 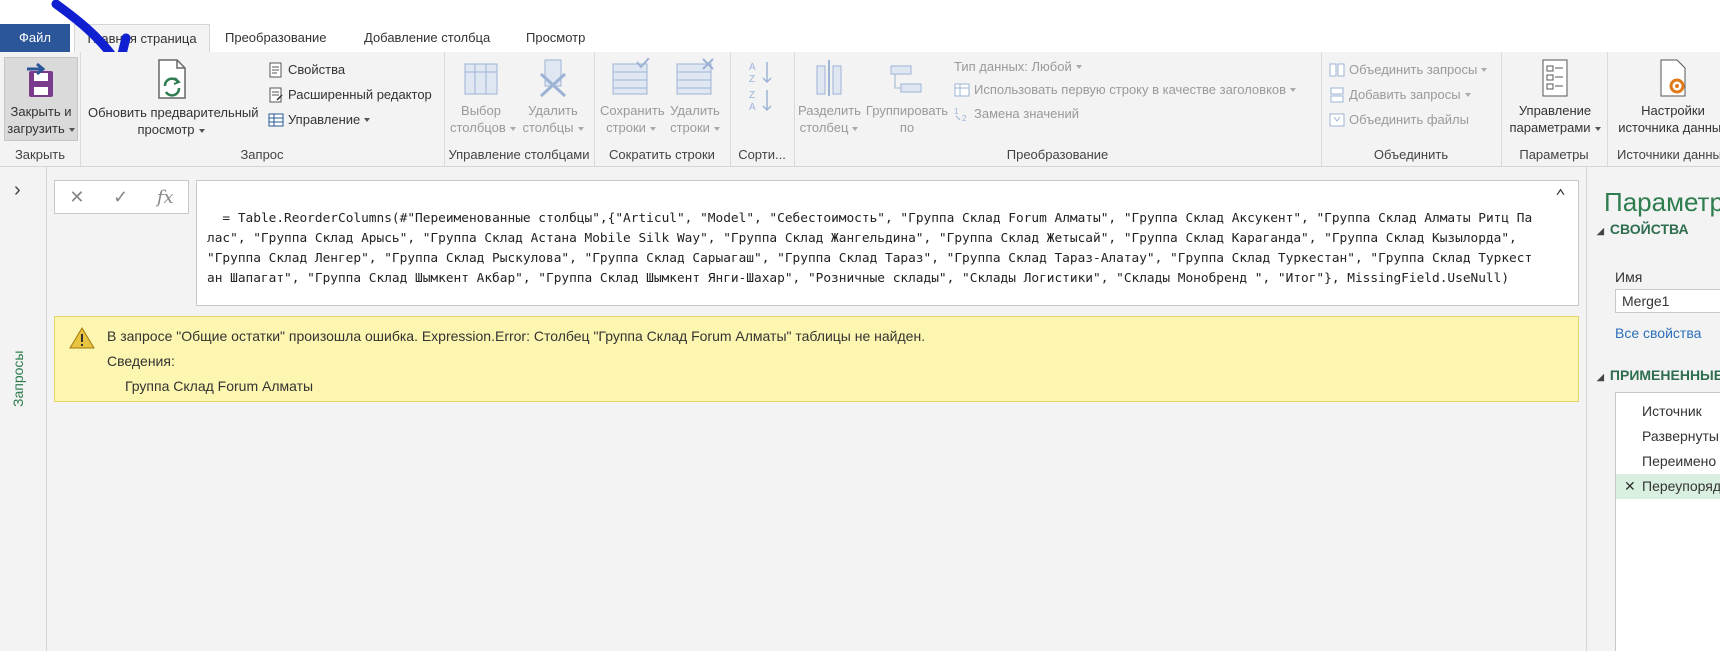 I want to click on remove-rows-label-1: Удалить, so click(x=695, y=110).